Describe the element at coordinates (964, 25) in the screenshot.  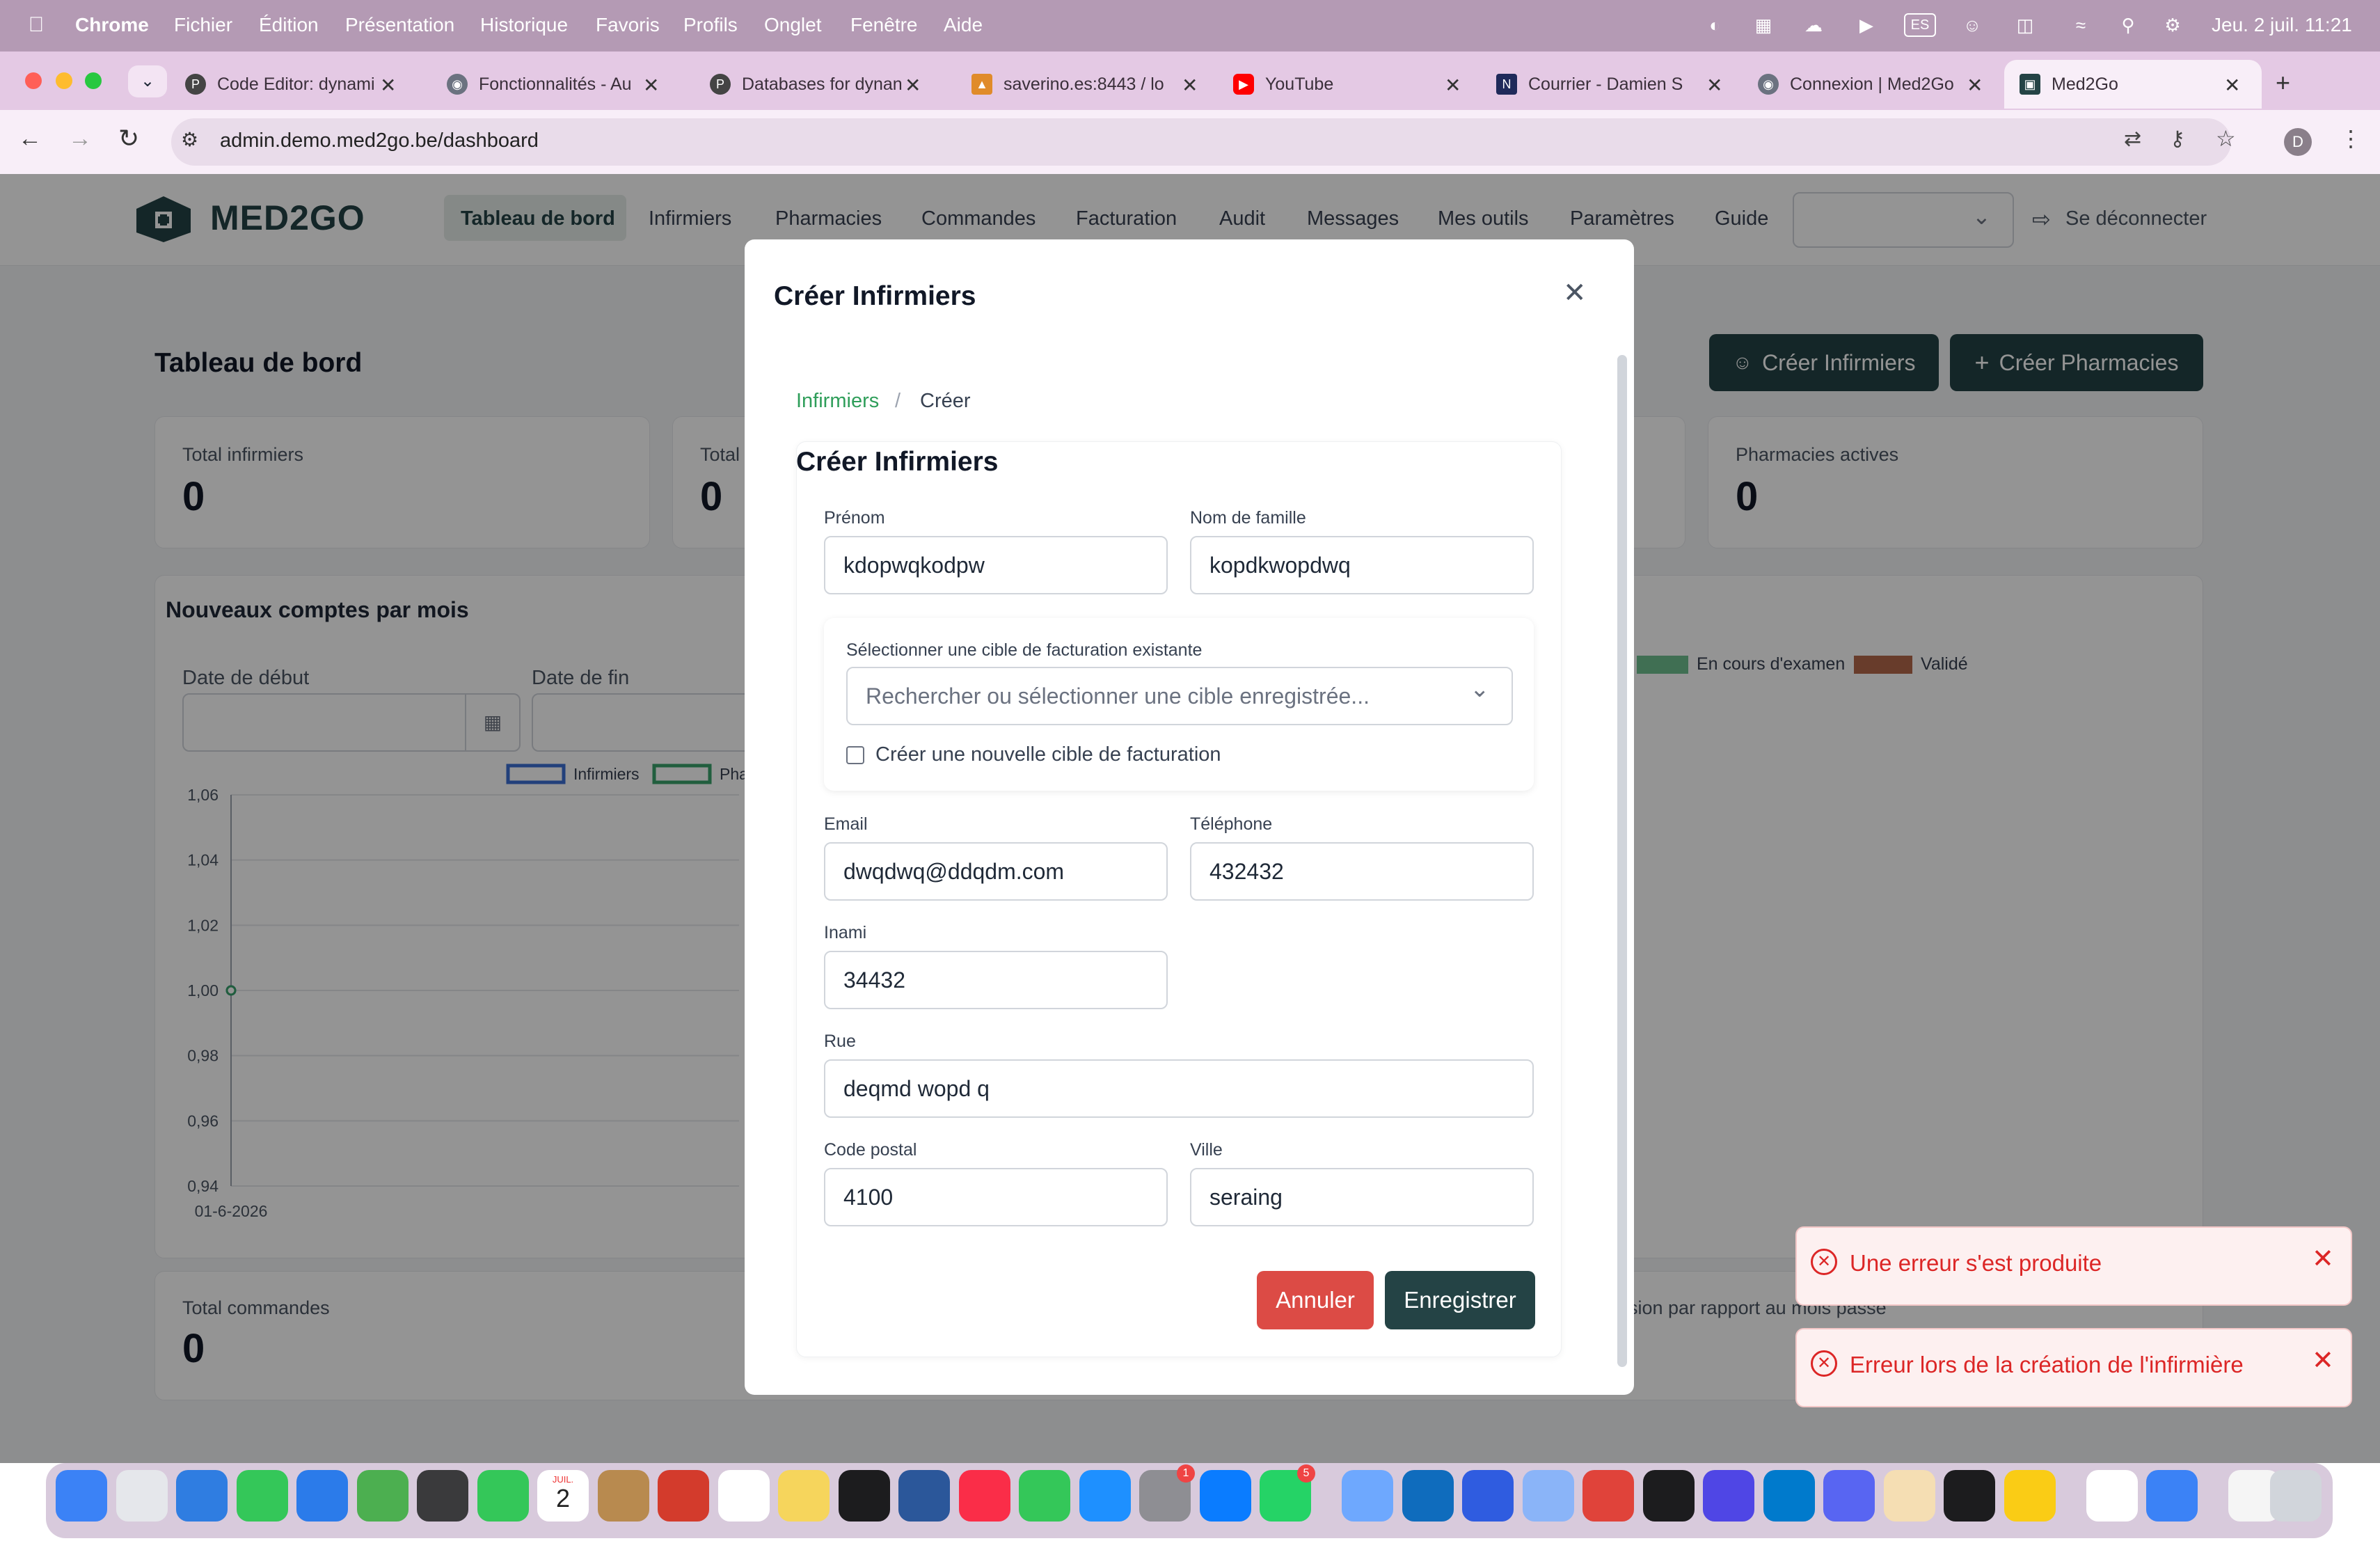
I see `menu-aide: Aide` at that location.